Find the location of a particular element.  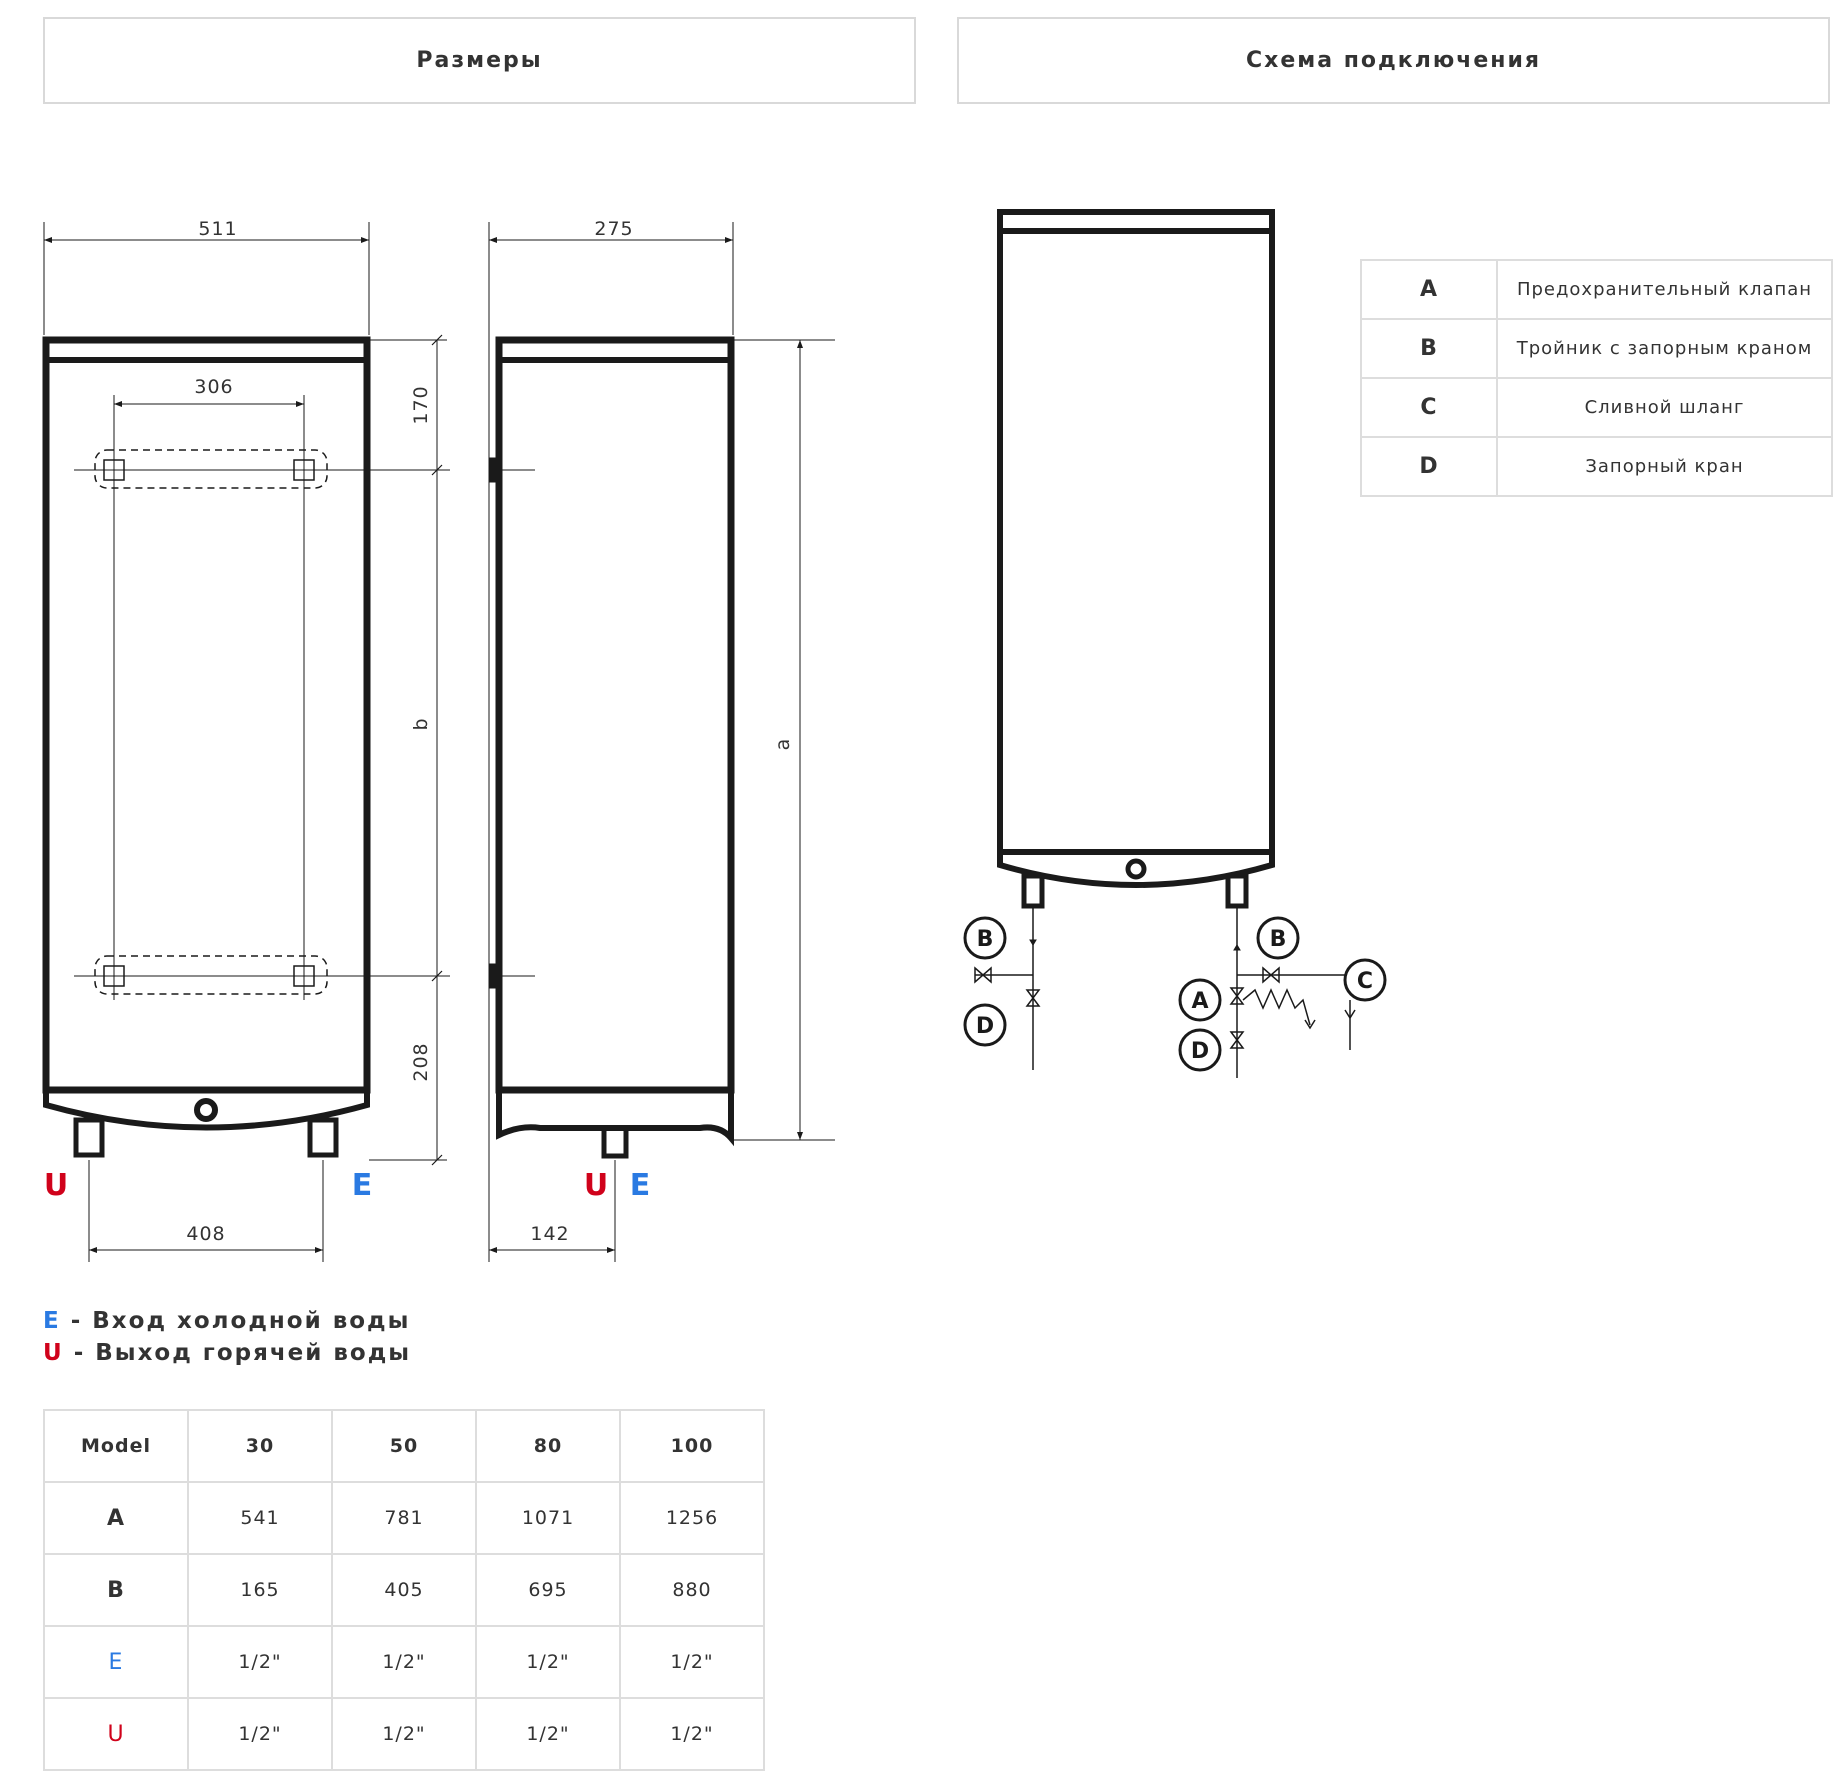

schema-label-a: A is located at coordinates (1199, 1001).